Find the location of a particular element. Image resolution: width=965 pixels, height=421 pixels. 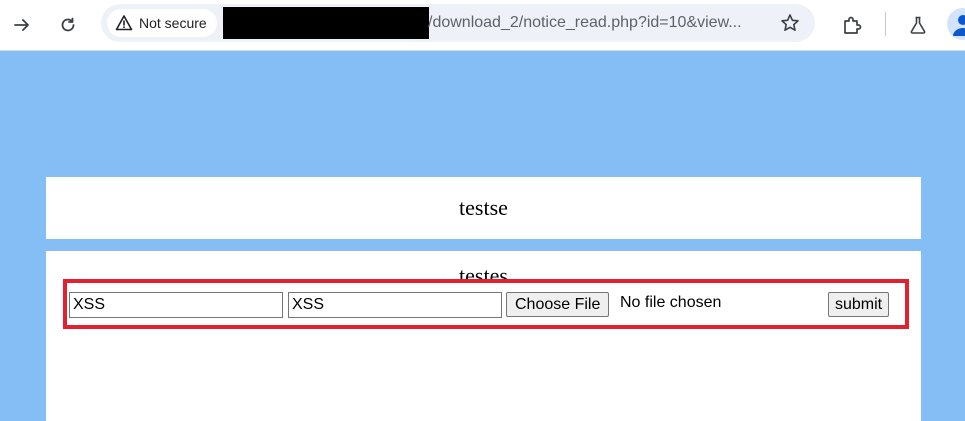

labs-button is located at coordinates (918, 25).